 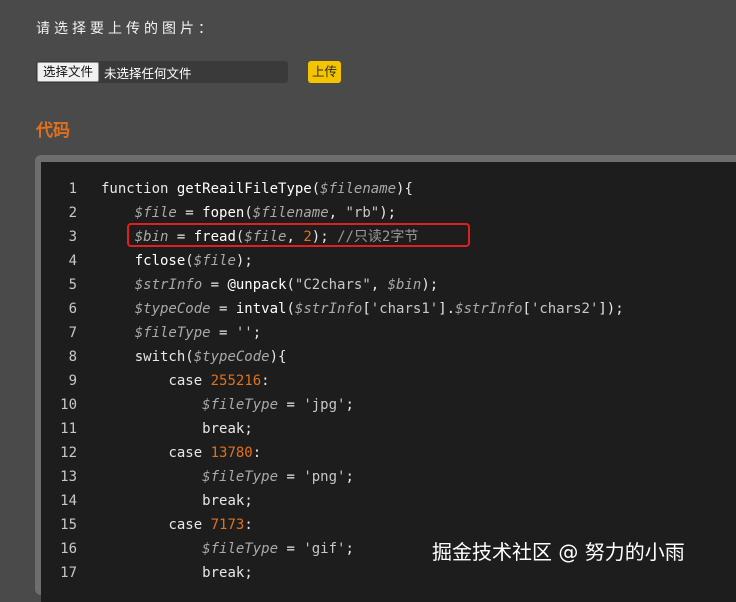 I want to click on line-number: 3, so click(x=72, y=237).